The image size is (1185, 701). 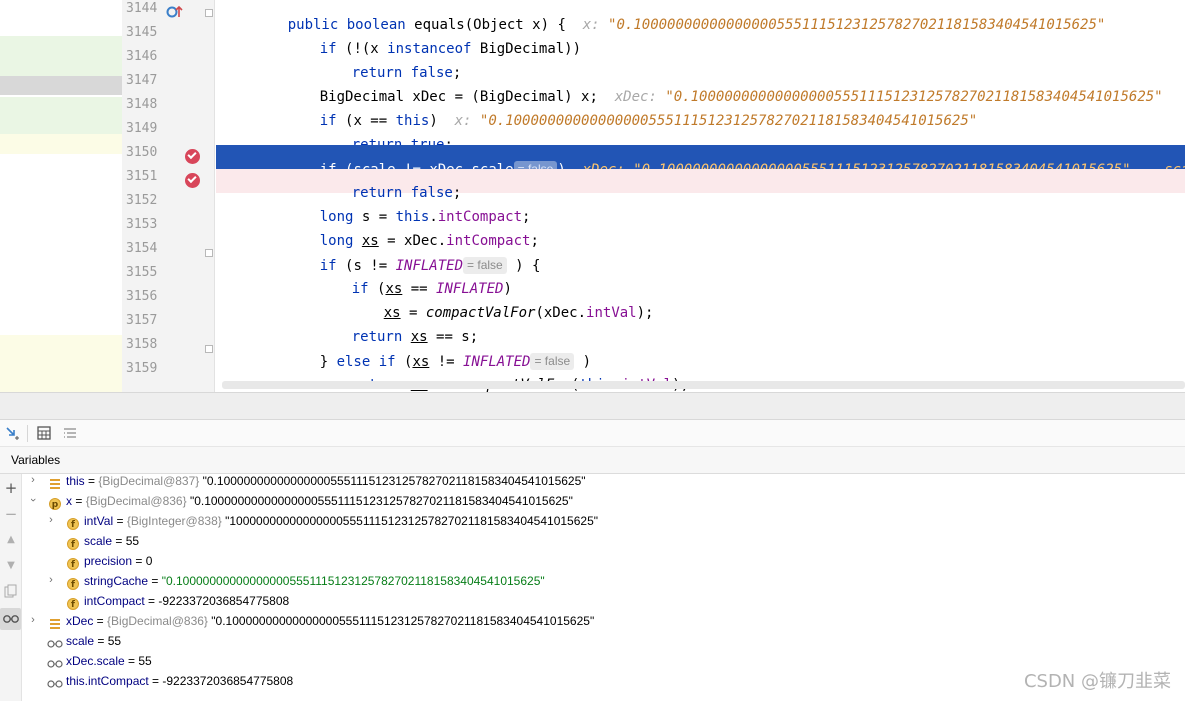 I want to click on watch-row: xDec.scale = 55, so click(x=572, y=664).